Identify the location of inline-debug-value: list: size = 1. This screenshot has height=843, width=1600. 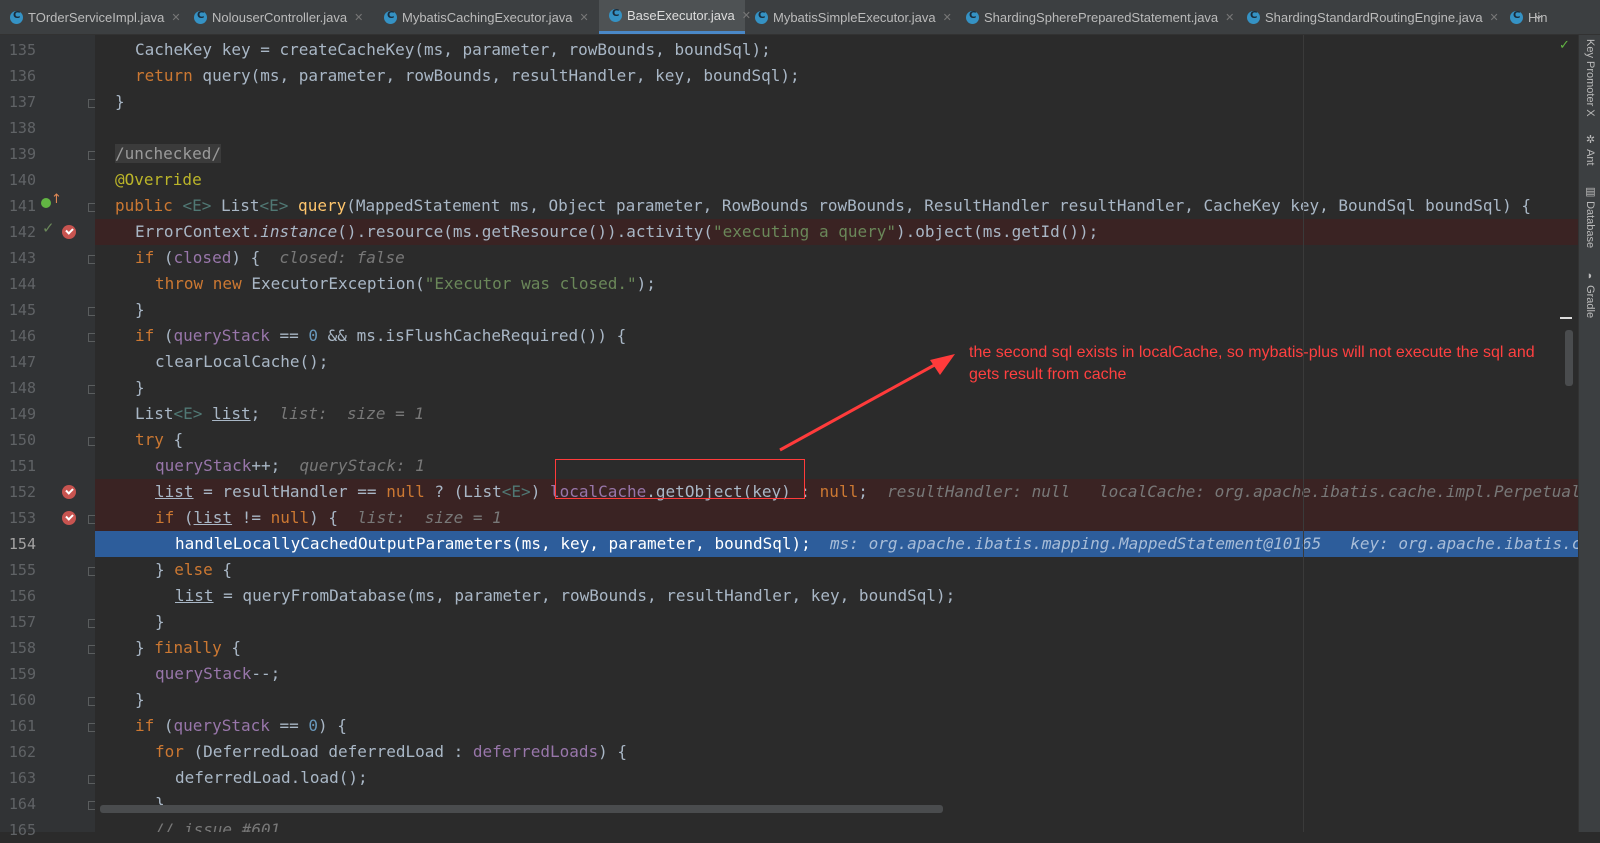
(352, 413).